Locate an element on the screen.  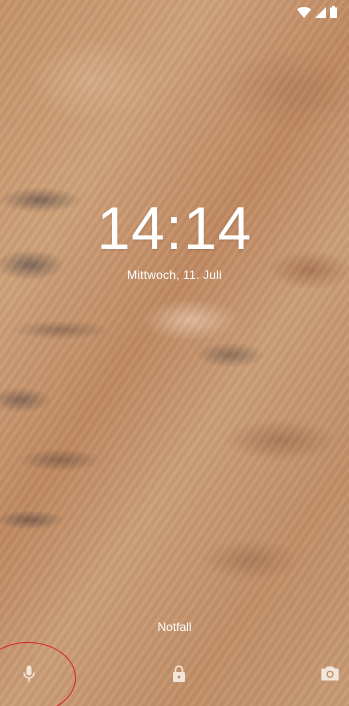
voice-assist-button is located at coordinates (29, 676).